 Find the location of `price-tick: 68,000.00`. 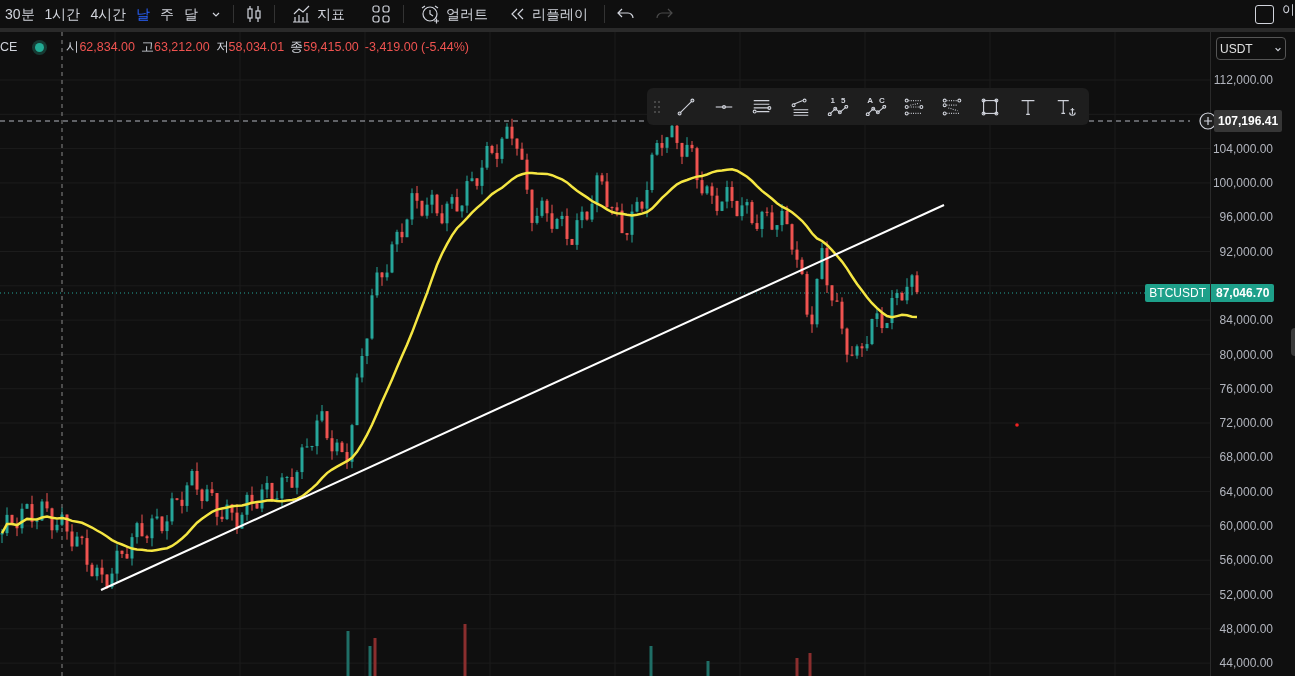

price-tick: 68,000.00 is located at coordinates (1246, 458).